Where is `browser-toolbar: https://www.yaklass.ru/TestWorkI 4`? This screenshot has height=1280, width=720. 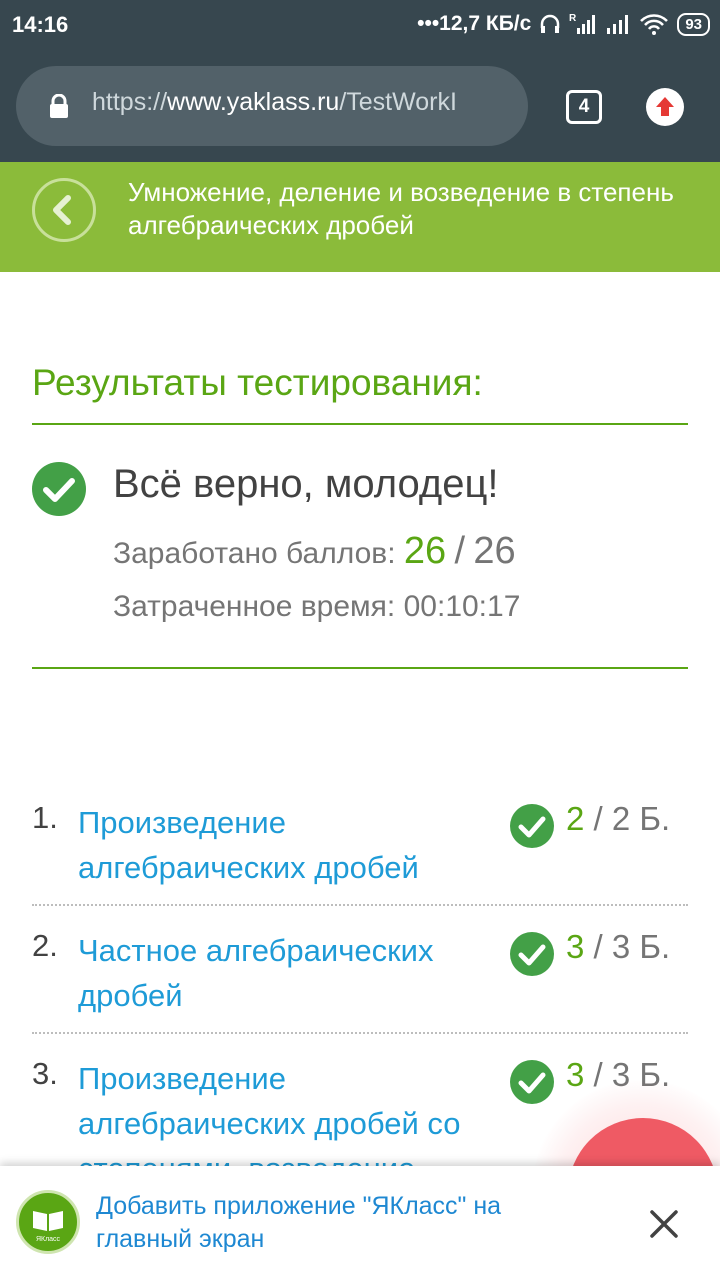
browser-toolbar: https://www.yaklass.ru/TestWorkI 4 is located at coordinates (360, 107).